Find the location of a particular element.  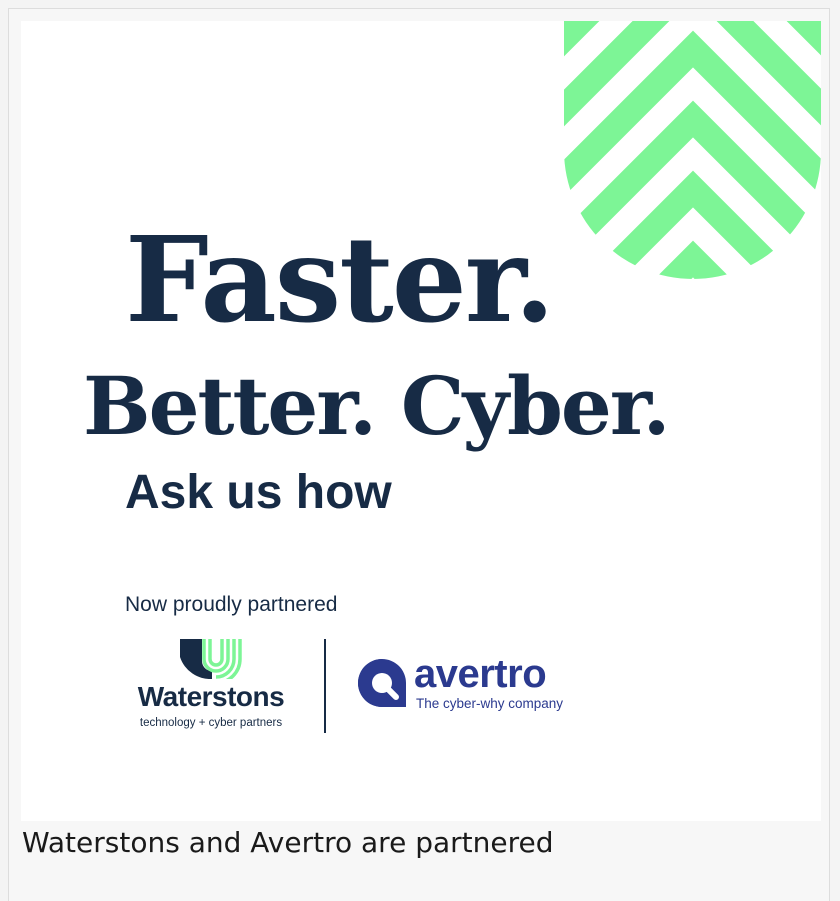

avertro-tagline: The cyber-why company is located at coordinates (490, 703).